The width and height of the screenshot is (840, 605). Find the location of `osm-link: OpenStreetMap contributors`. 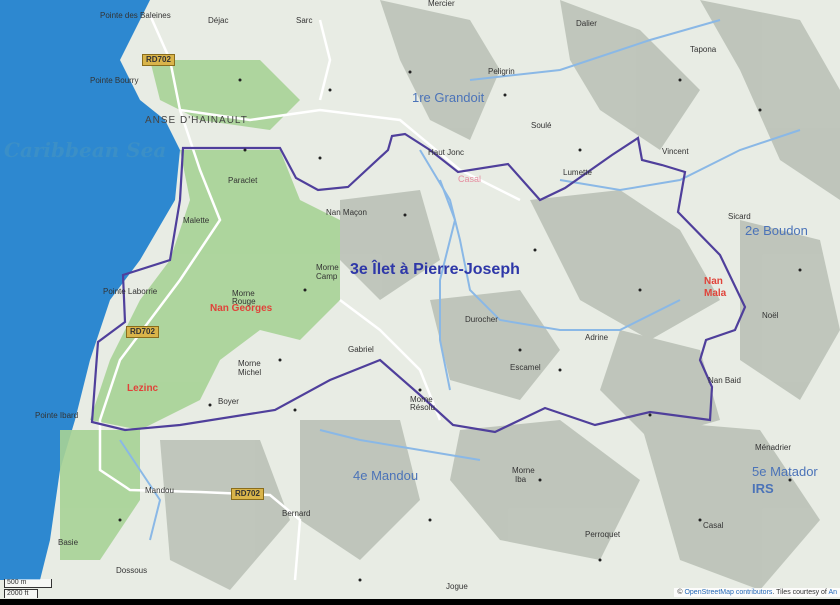

osm-link: OpenStreetMap contributors is located at coordinates (728, 592).